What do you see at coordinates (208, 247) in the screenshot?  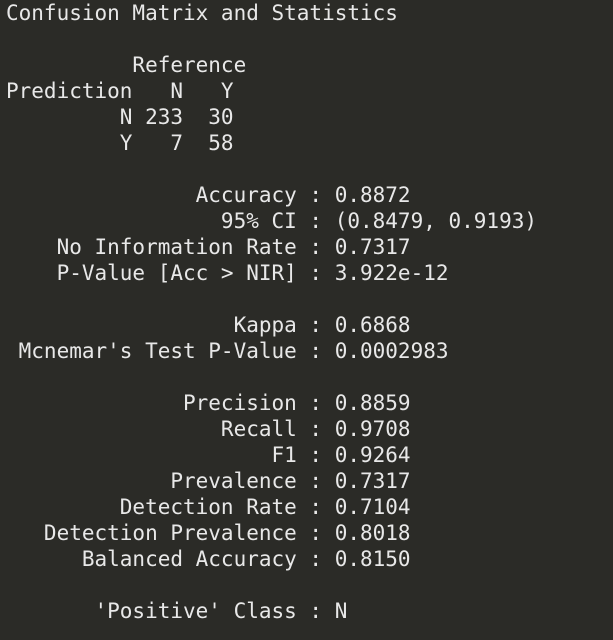 I see `stat-no-information-rate: No Information Rate : 0.7317` at bounding box center [208, 247].